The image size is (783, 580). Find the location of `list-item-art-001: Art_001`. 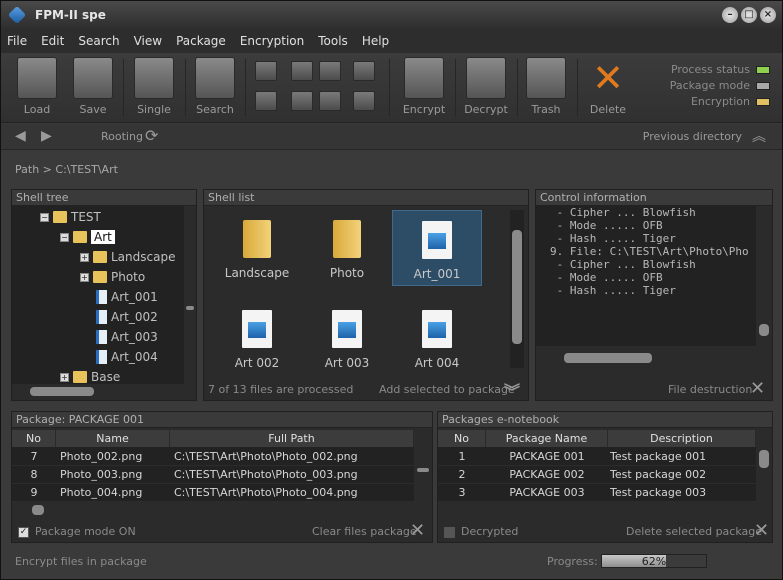

list-item-art-001: Art_001 is located at coordinates (437, 248).